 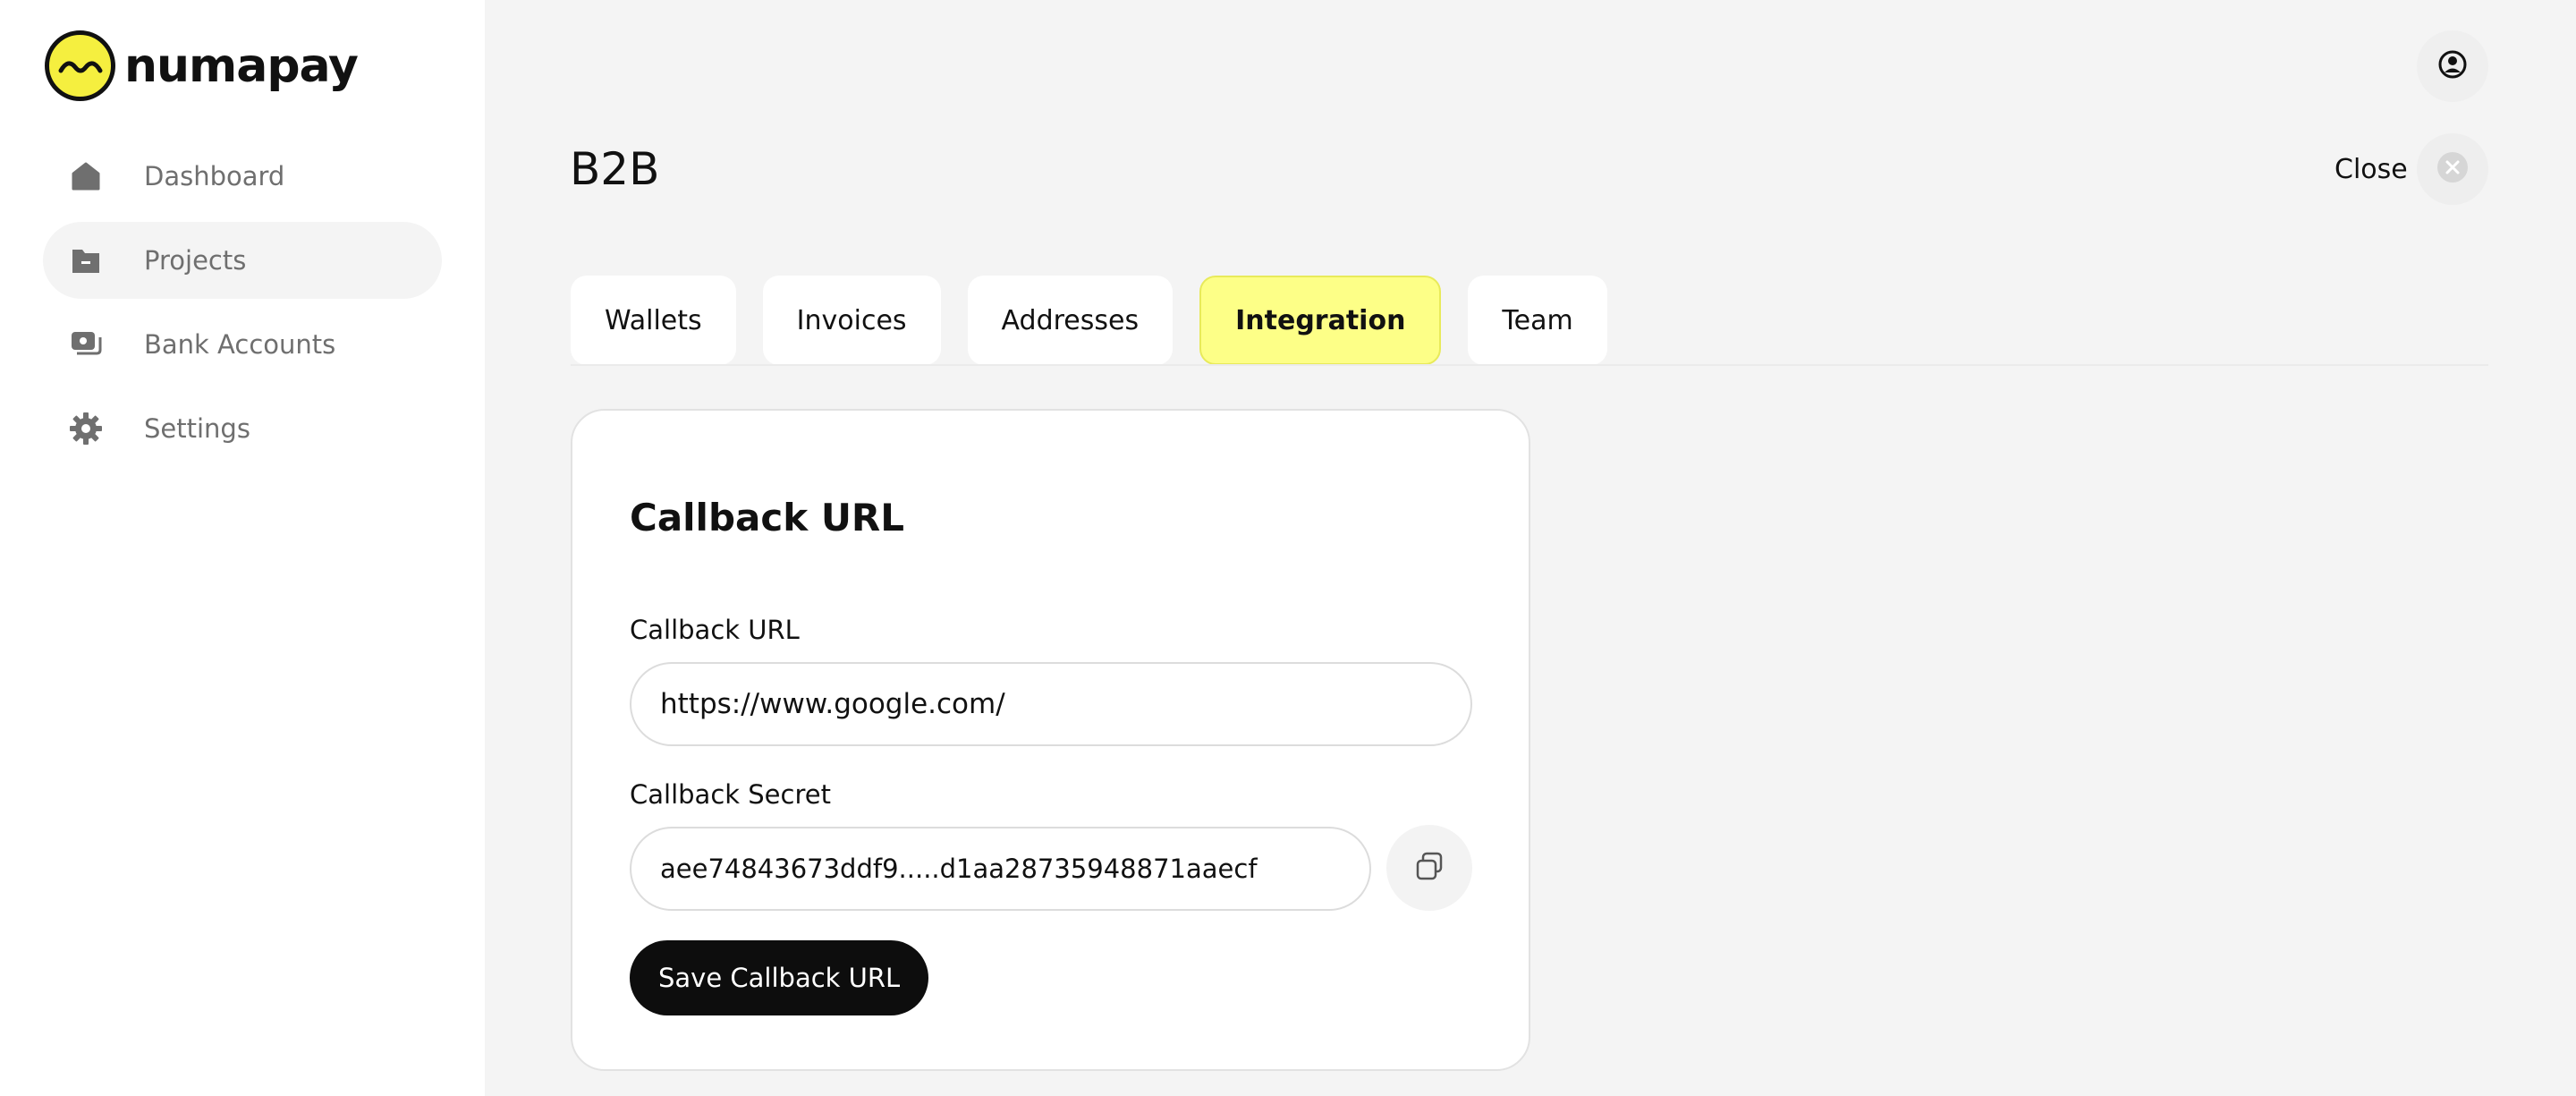 I want to click on close-button, so click(x=2452, y=169).